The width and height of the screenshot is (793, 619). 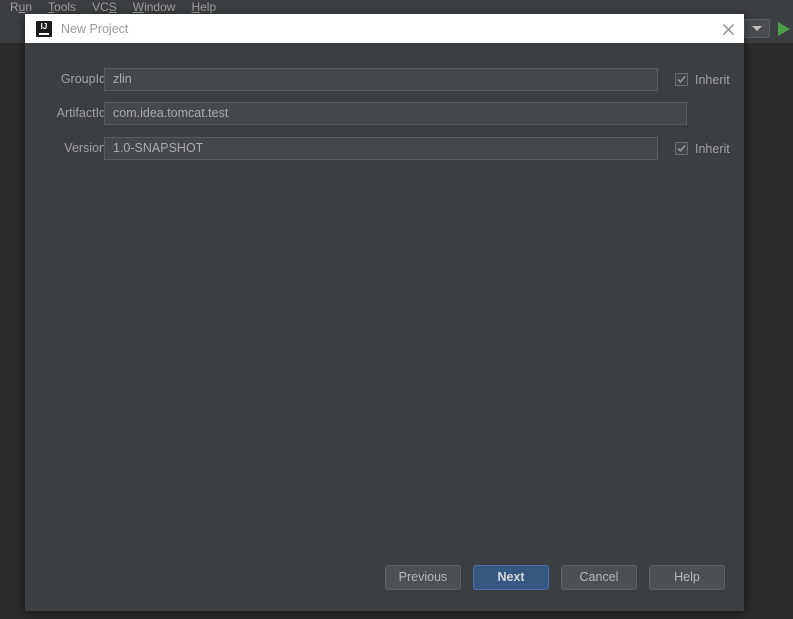 I want to click on groupid-label: GroupId, so click(x=83, y=79).